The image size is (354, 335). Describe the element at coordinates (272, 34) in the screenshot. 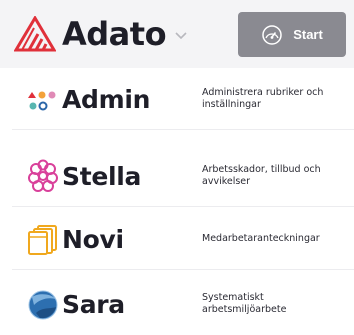

I see `speedometer-icon` at that location.